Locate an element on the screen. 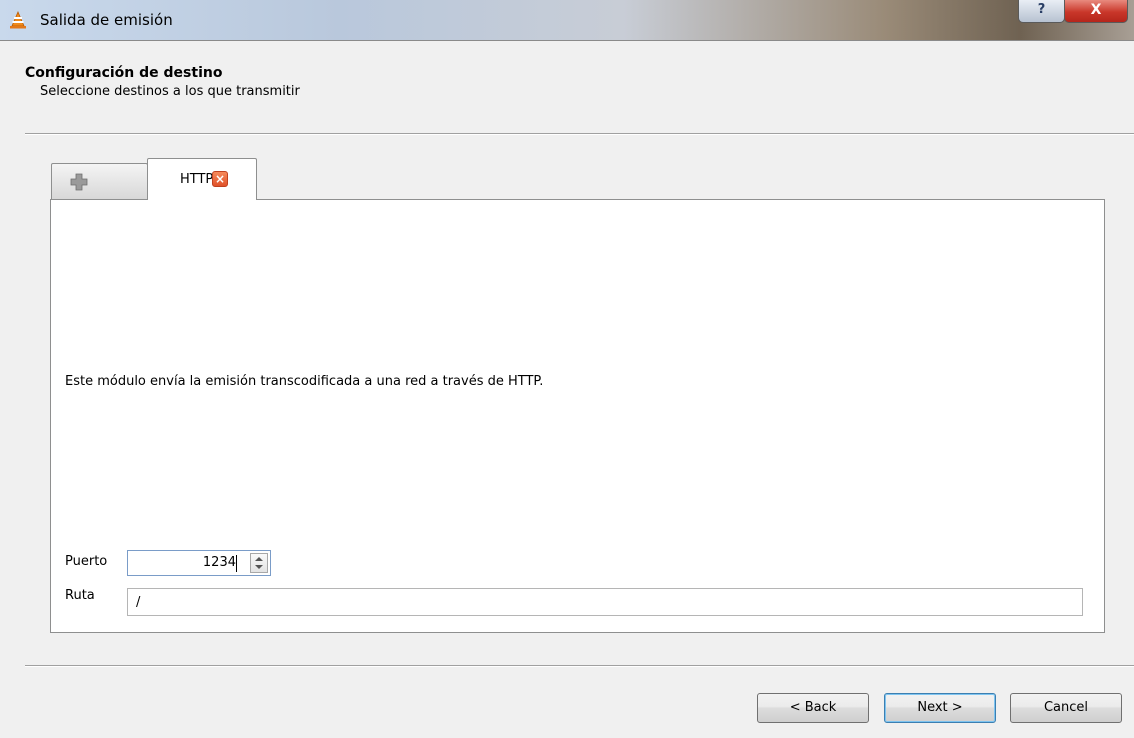 This screenshot has height=738, width=1134. path-label: Ruta is located at coordinates (80, 595).